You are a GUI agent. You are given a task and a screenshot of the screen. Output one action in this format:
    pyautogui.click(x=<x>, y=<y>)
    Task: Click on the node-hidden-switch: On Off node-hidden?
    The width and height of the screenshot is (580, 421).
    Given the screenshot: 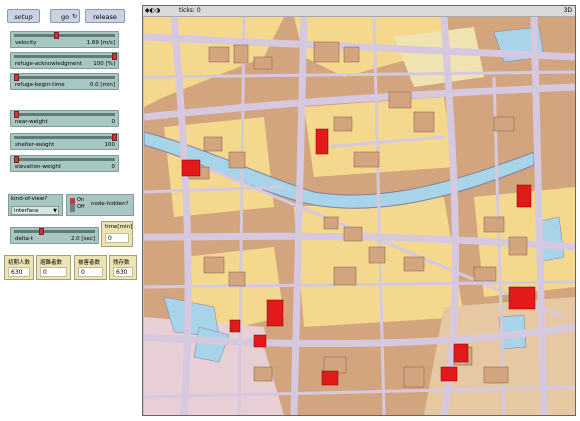 What is the action you would take?
    pyautogui.click(x=100, y=205)
    